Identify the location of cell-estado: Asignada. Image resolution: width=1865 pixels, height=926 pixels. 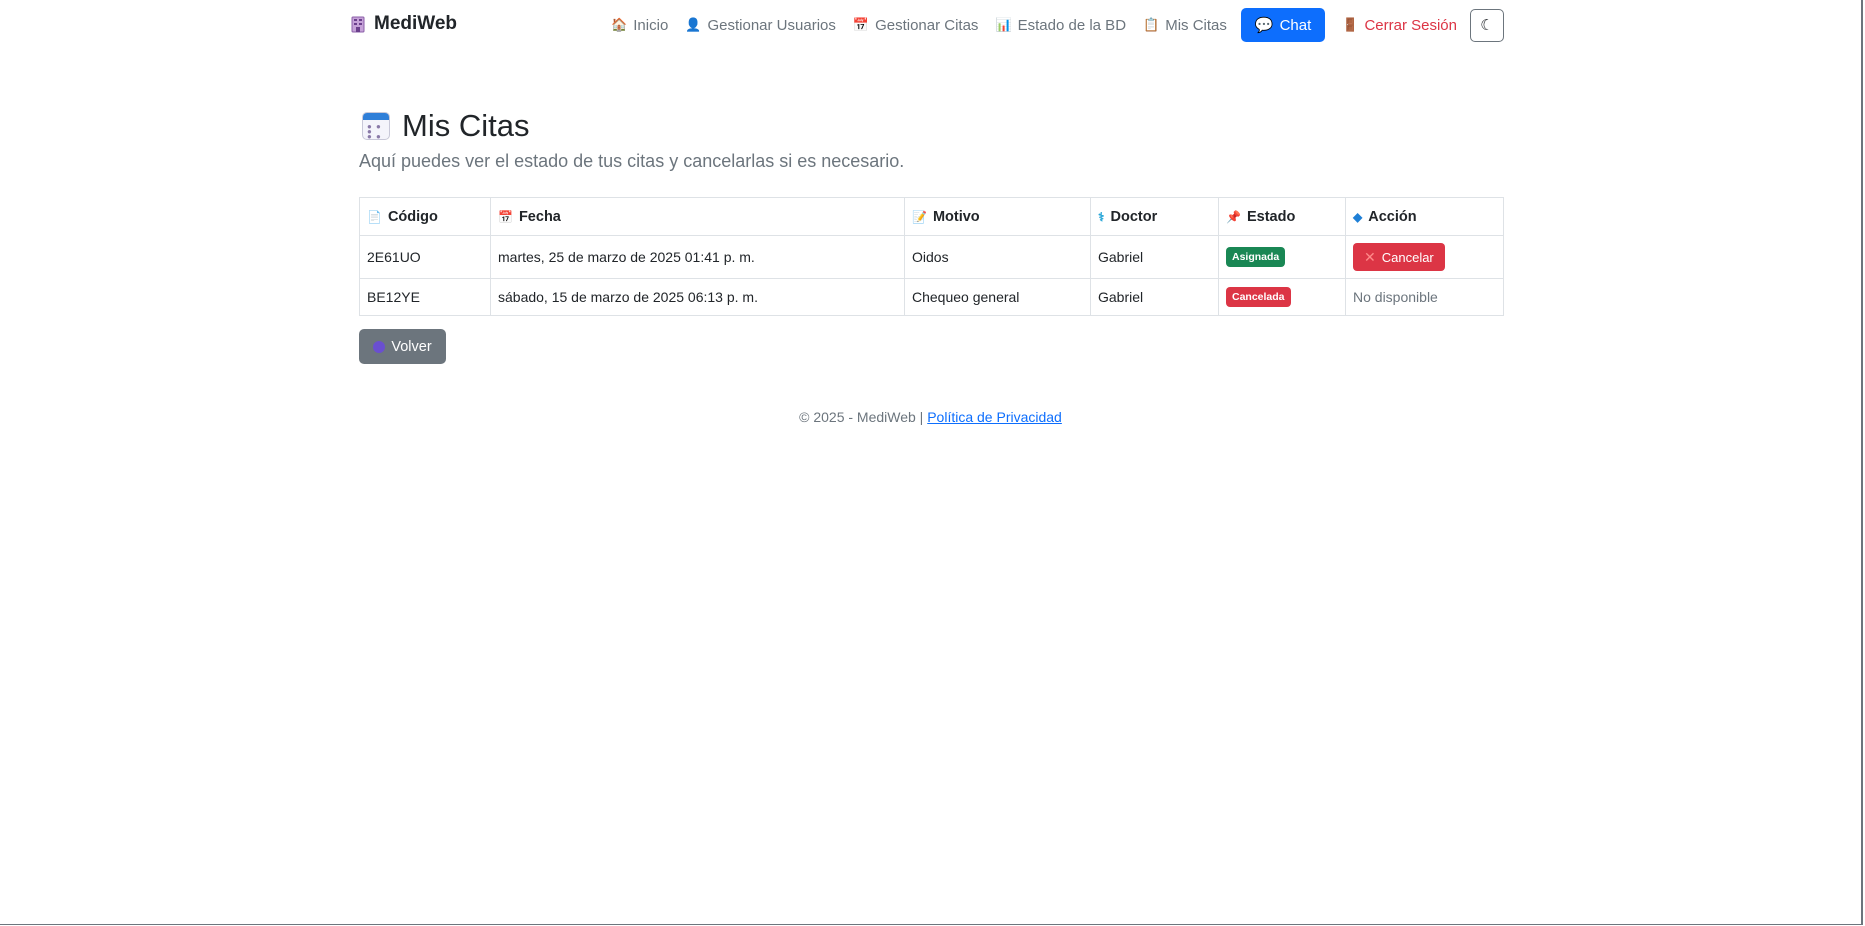
(1282, 257).